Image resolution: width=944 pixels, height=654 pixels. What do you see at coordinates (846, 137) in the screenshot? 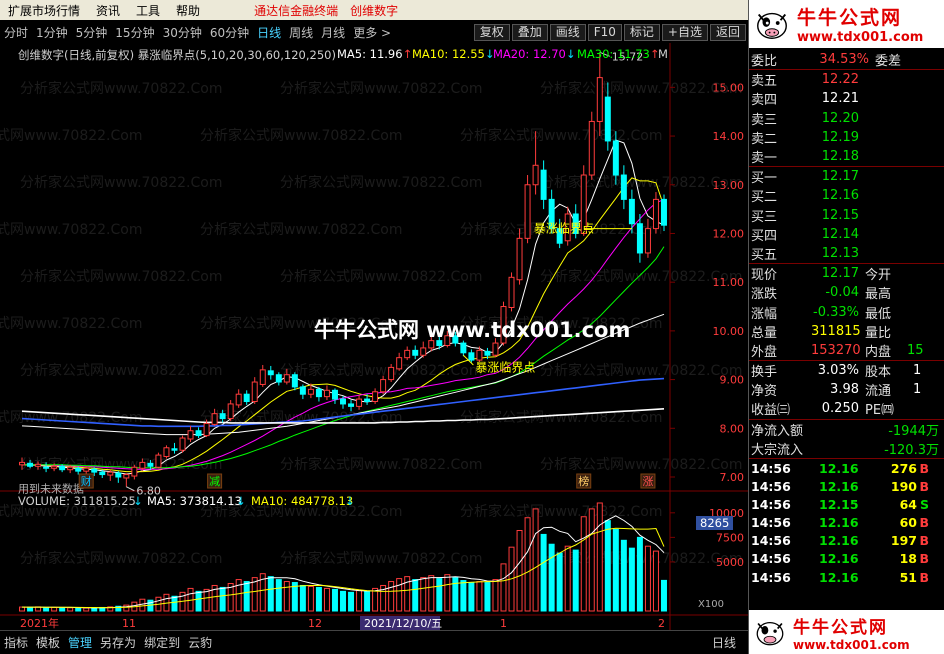
I see `ask-row: 卖二 12.19` at bounding box center [846, 137].